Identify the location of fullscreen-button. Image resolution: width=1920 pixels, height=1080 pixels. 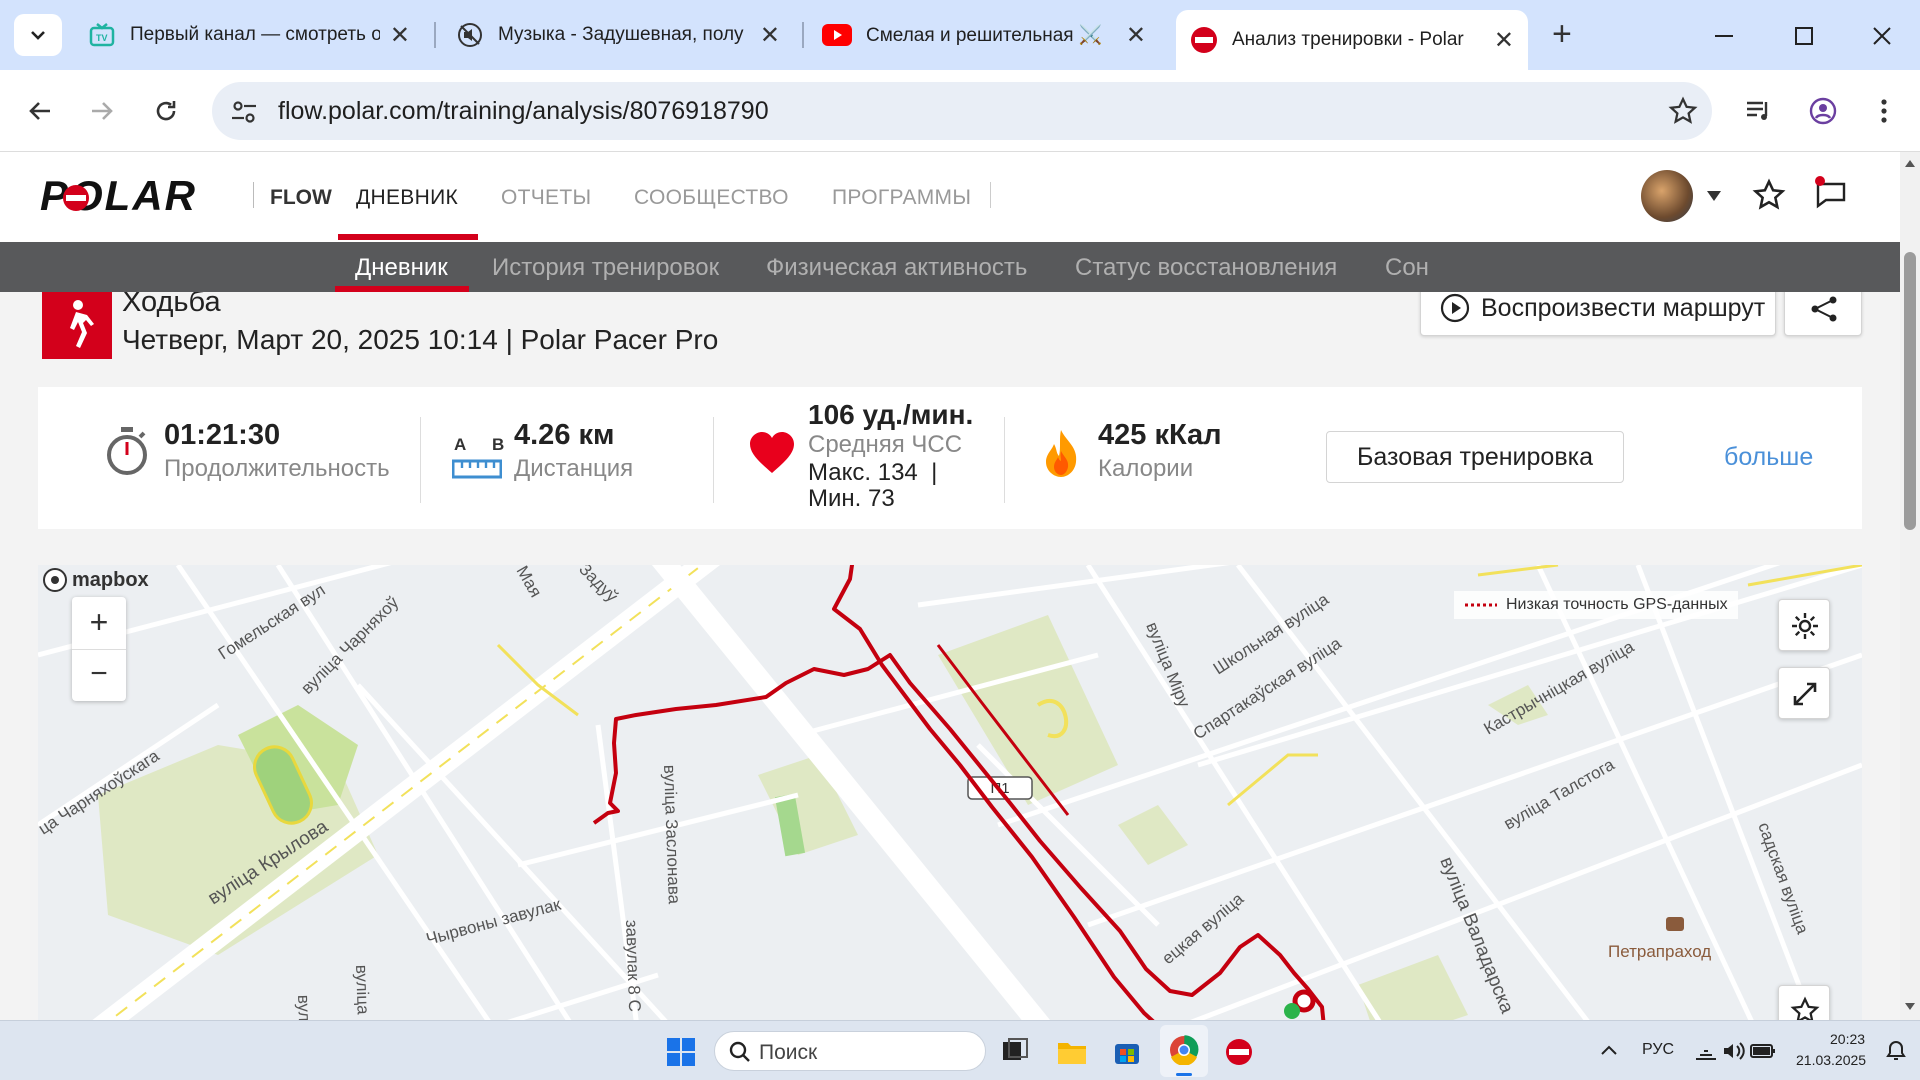
(1804, 693).